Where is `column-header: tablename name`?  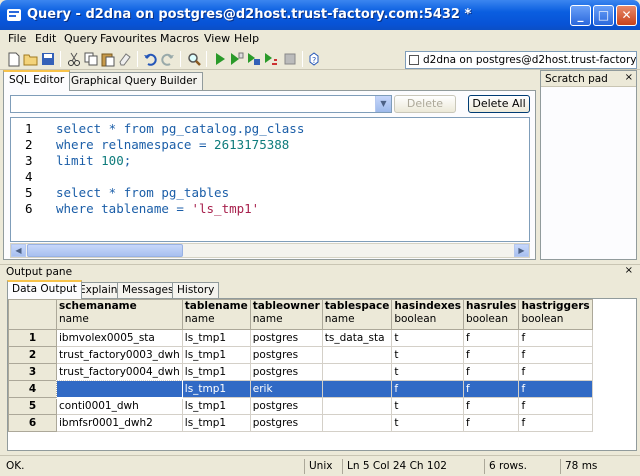 column-header: tablename name is located at coordinates (216, 314).